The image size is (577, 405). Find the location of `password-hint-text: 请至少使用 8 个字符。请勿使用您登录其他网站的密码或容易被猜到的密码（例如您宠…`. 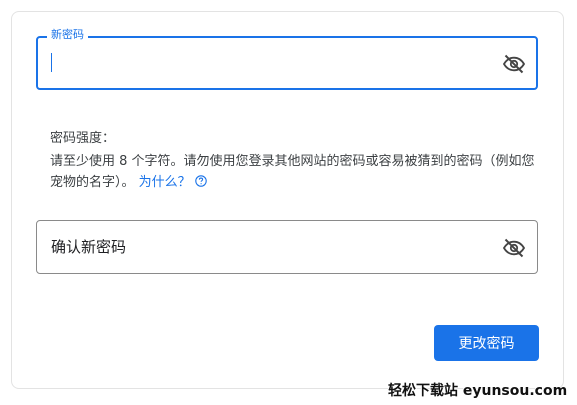

password-hint-text: 请至少使用 8 个字符。请勿使用您登录其他网站的密码或容易被猜到的密码（例如您宠… is located at coordinates (292, 172).